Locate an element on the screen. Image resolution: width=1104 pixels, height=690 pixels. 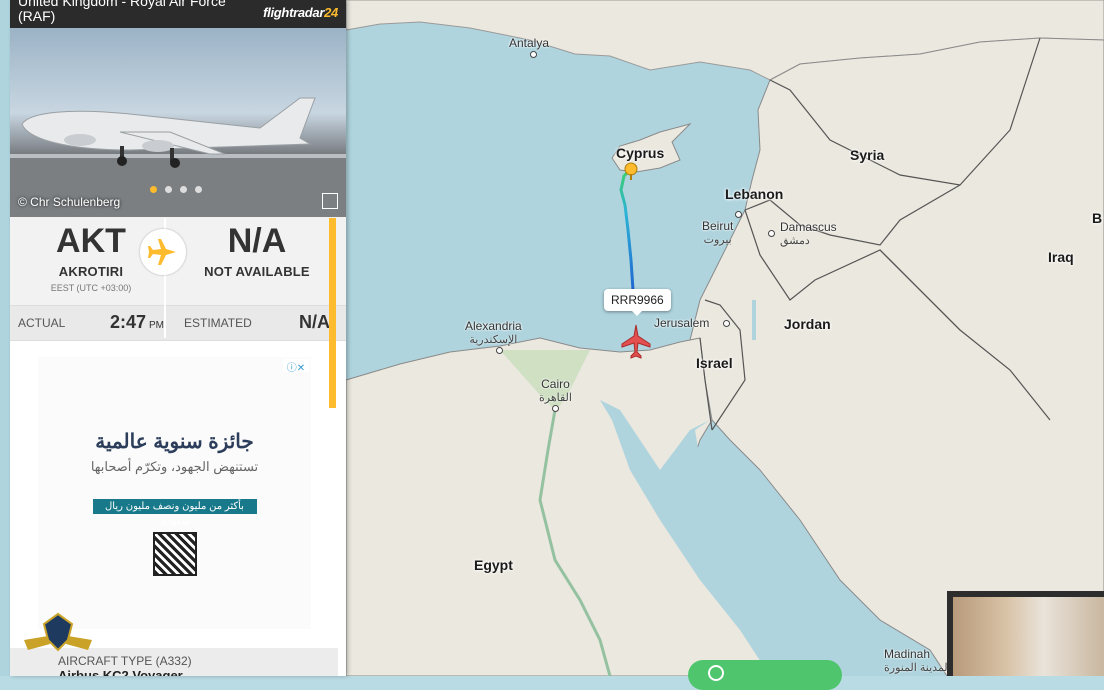
city-jerusalem: Jerusalem is located at coordinates (682, 323).